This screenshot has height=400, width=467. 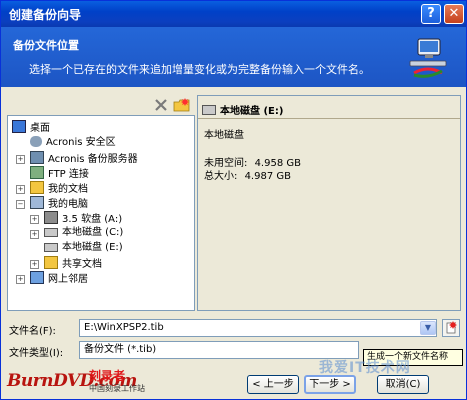 What do you see at coordinates (83, 218) in the screenshot?
I see `tree-item-floppy: 3.5 软盘 (A:)` at bounding box center [83, 218].